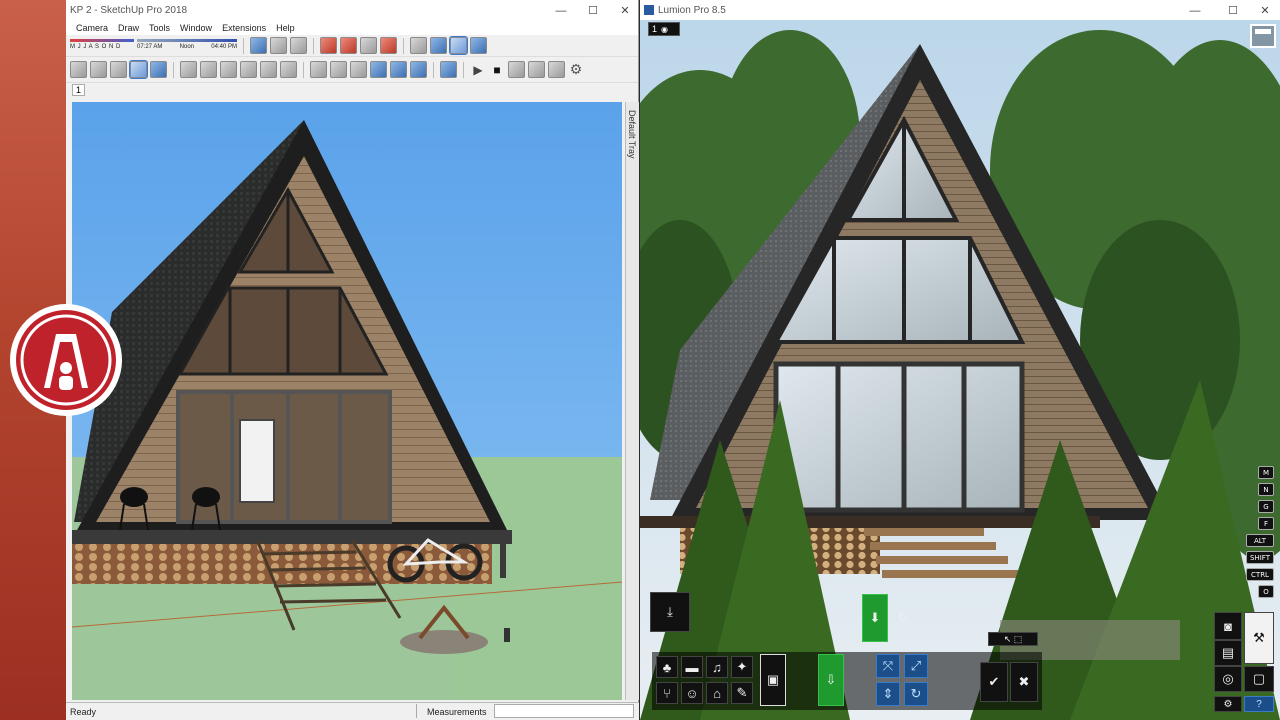  What do you see at coordinates (1013, 639) in the screenshot?
I see `selection-mode-icon: ↖ ⬚` at bounding box center [1013, 639].